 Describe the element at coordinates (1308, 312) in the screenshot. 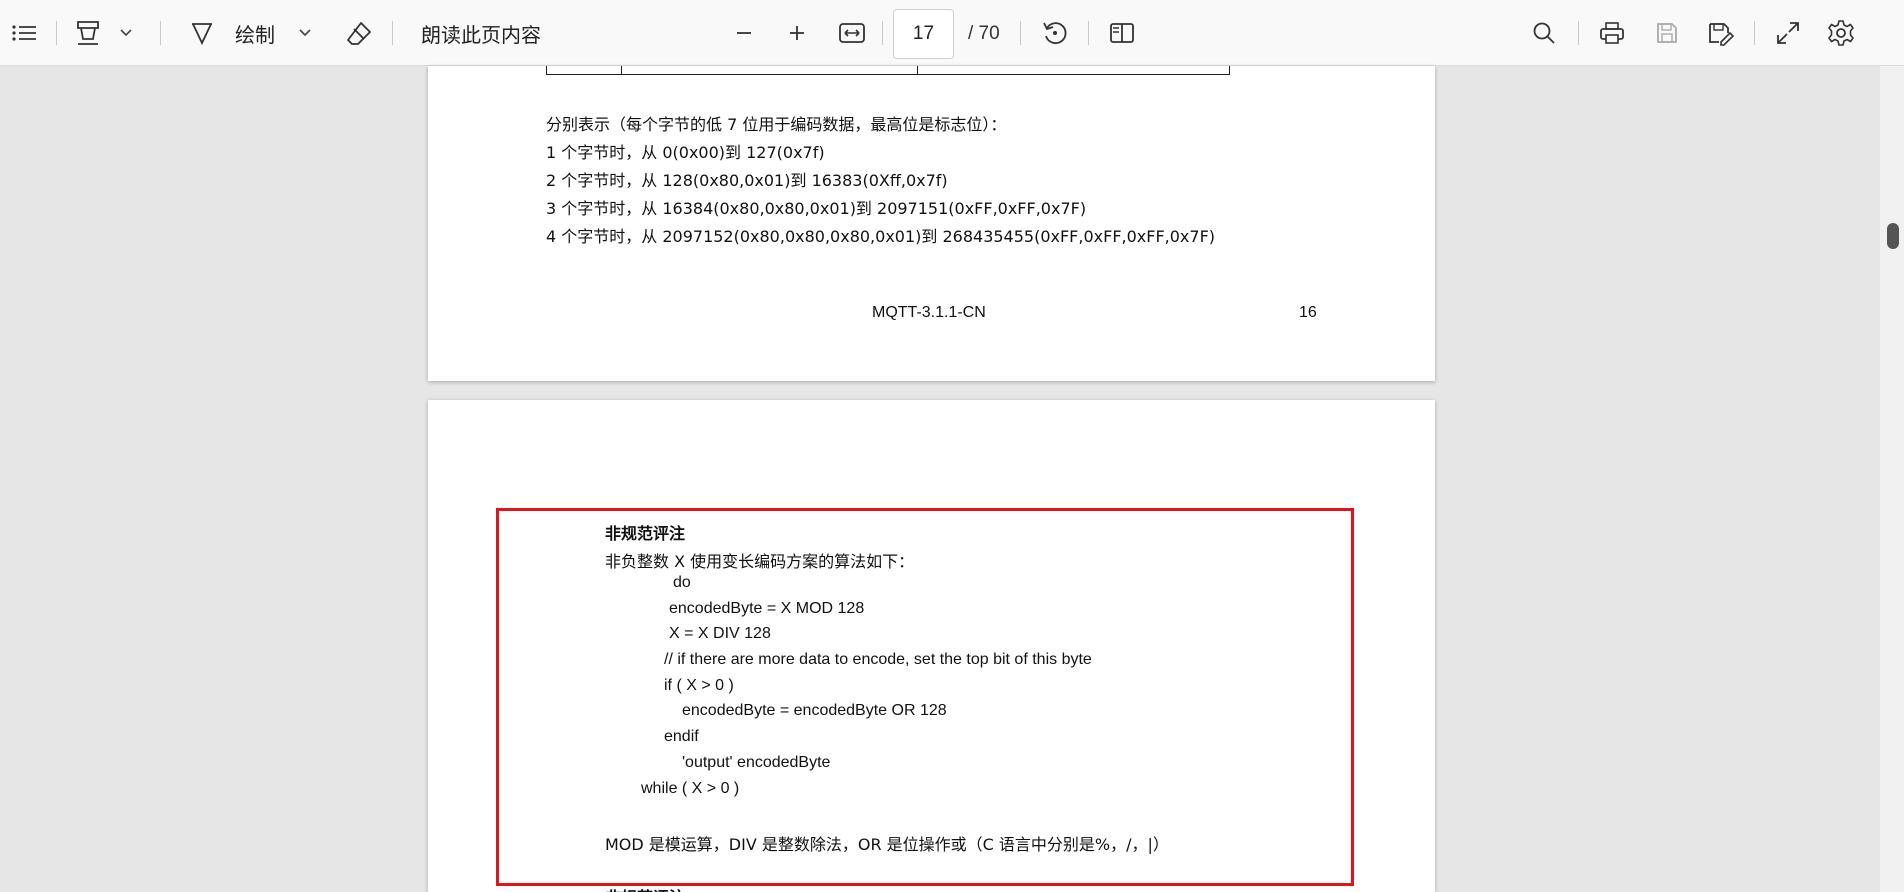

I see `page-footer-number: 16` at that location.